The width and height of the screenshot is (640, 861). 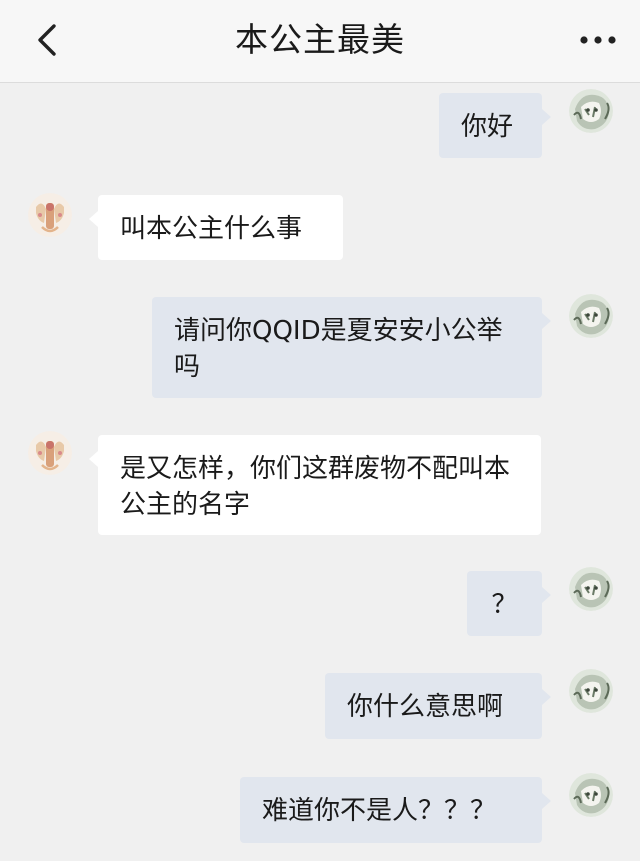 I want to click on message-bubble: 你什么意思啊, so click(x=438, y=706).